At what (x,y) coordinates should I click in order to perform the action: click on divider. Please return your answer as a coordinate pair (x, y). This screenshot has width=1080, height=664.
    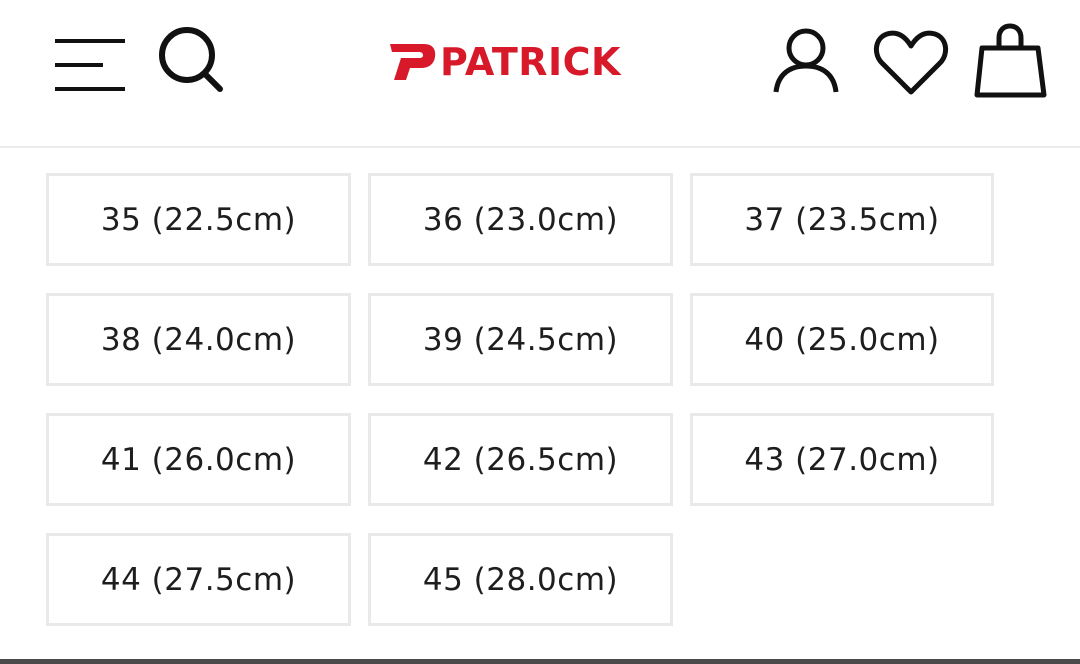
    Looking at the image, I should click on (540, 661).